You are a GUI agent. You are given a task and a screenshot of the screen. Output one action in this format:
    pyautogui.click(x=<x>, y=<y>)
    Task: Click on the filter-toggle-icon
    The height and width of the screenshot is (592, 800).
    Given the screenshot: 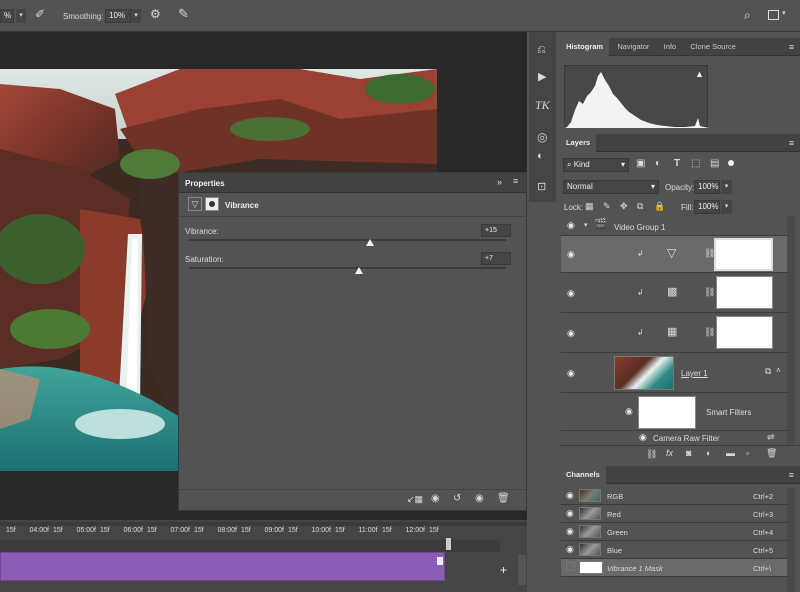 What is the action you would take?
    pyautogui.click(x=731, y=163)
    